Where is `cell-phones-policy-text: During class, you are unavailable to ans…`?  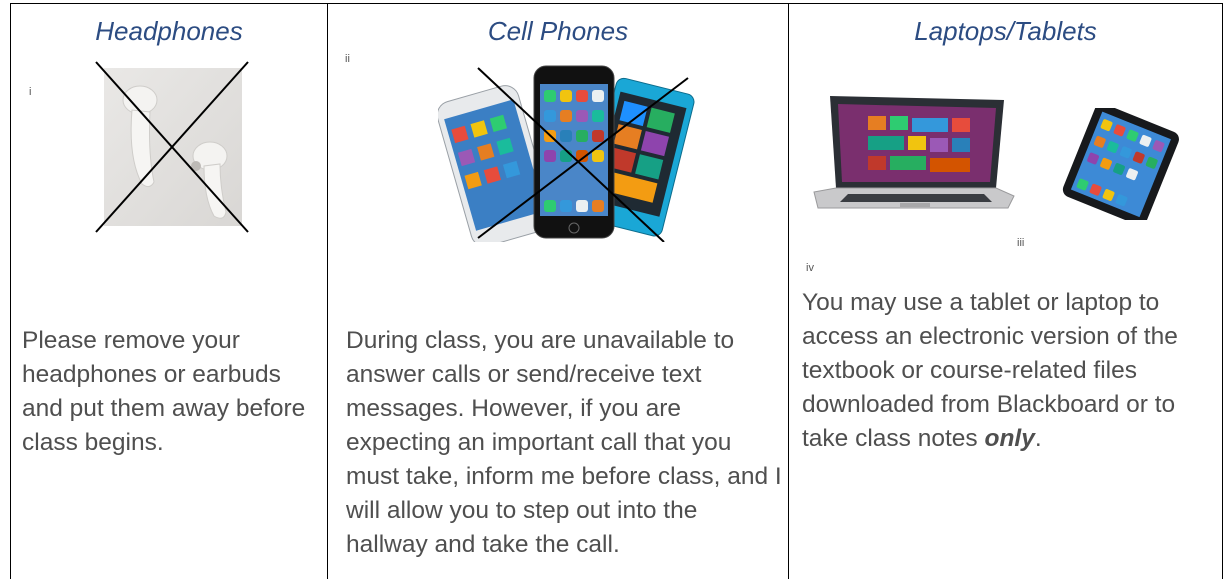
cell-phones-policy-text: During class, you are unavailable to ans… is located at coordinates (564, 442).